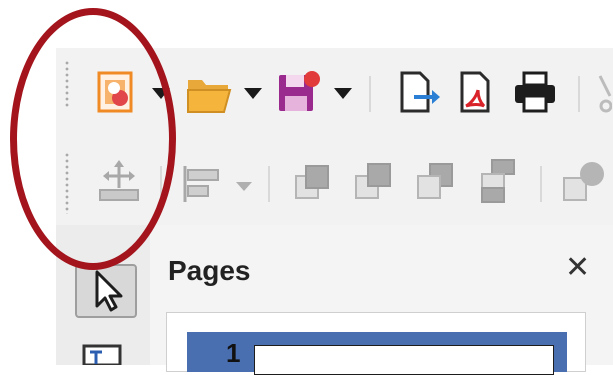 This screenshot has height=375, width=613. I want to click on bring-forward-button, so click(374, 182).